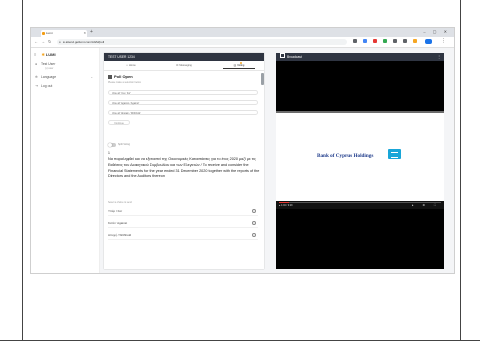  What do you see at coordinates (183, 112) in the screenshot?
I see `vote-all-abstain-button: Vote all 'Abstain / Withhold'` at bounding box center [183, 112].